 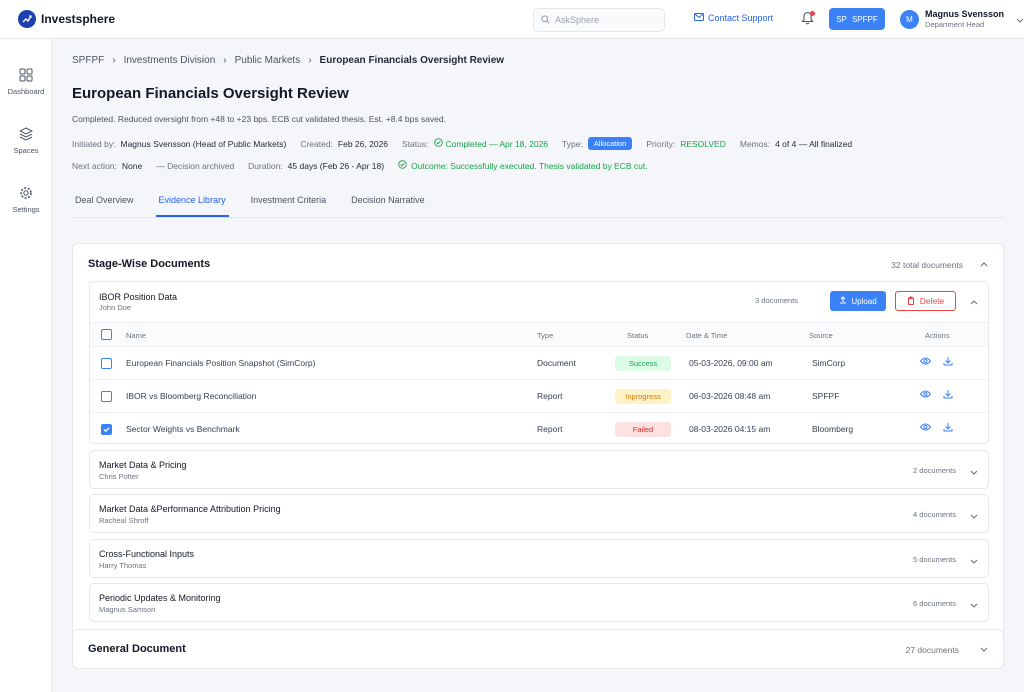 What do you see at coordinates (545, 335) in the screenshot?
I see `column-header: Type` at bounding box center [545, 335].